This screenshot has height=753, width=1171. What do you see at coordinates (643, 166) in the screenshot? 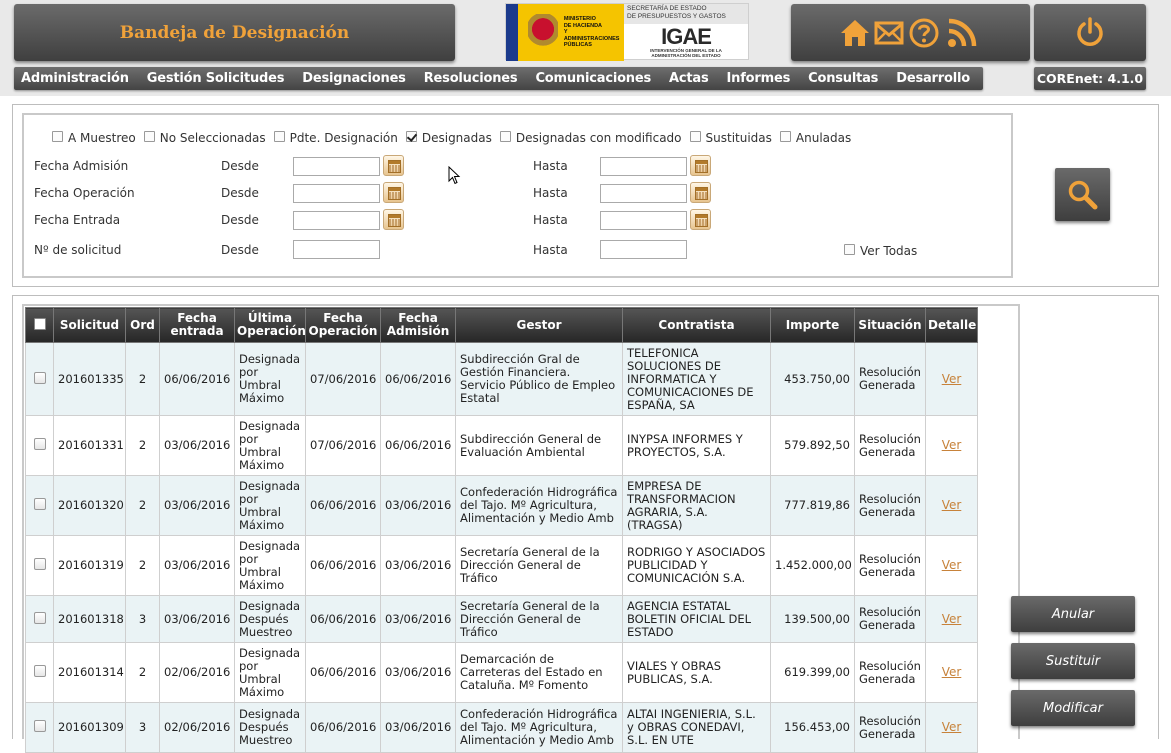
I see `fecha-admision-hasta-input` at bounding box center [643, 166].